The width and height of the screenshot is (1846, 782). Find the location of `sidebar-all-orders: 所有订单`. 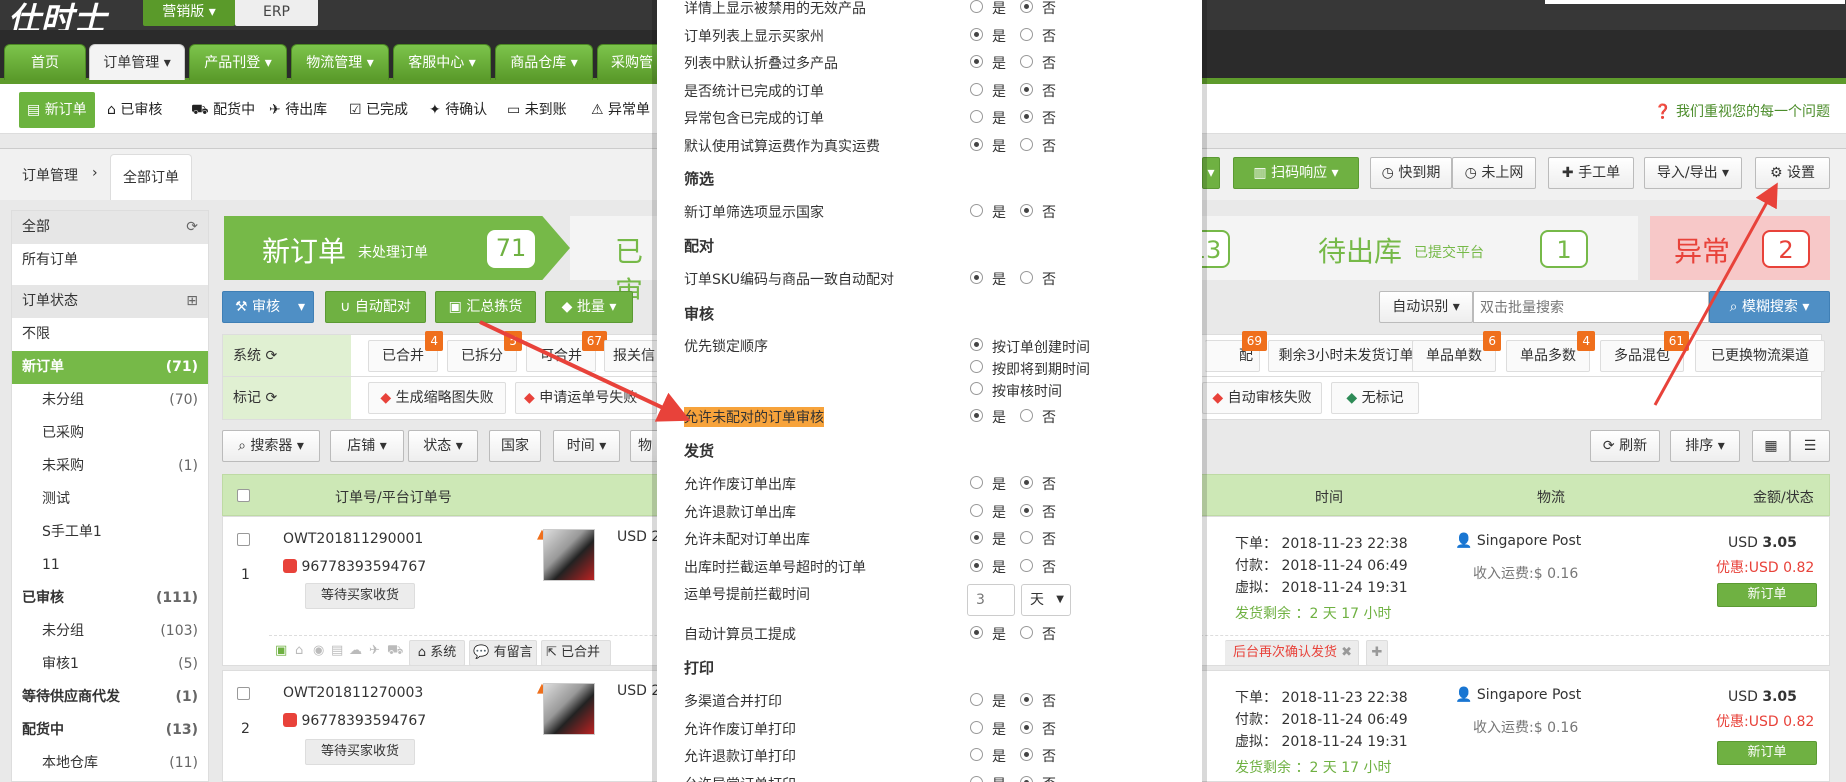

sidebar-all-orders: 所有订单 is located at coordinates (110, 260).